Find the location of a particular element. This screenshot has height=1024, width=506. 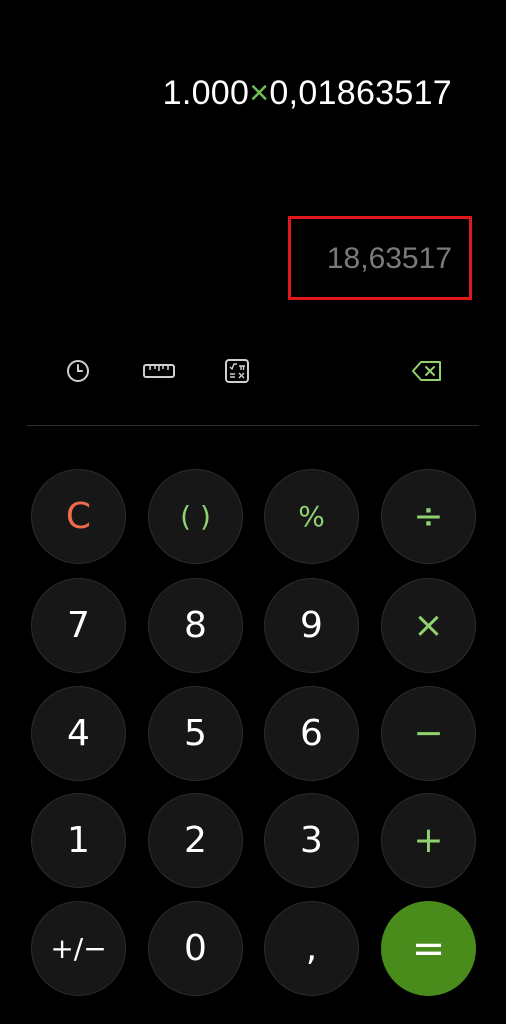

scientific-functions-icon is located at coordinates (237, 371).